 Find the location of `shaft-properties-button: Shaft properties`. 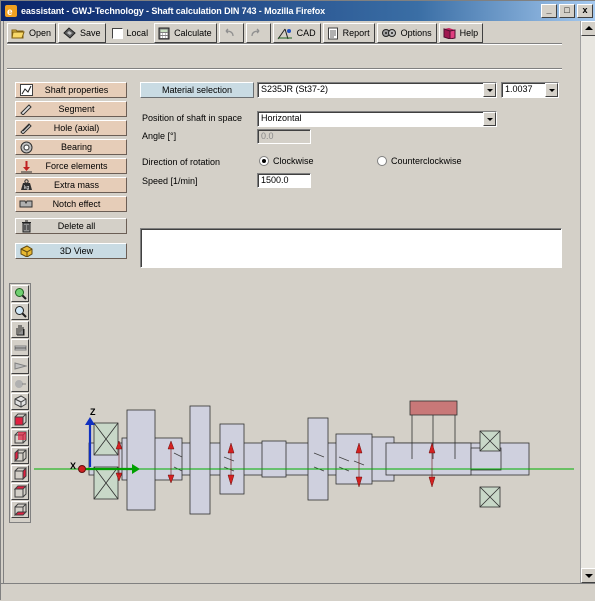

shaft-properties-button: Shaft properties is located at coordinates (71, 90).